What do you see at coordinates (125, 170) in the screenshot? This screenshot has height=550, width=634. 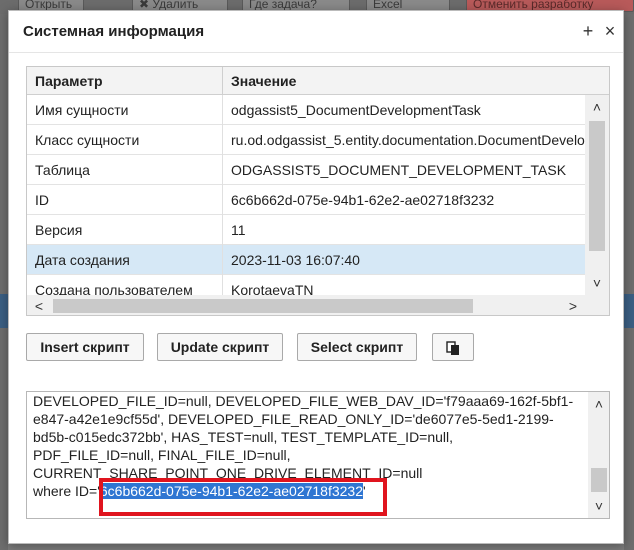 I see `table-cell-parameter: Таблица` at bounding box center [125, 170].